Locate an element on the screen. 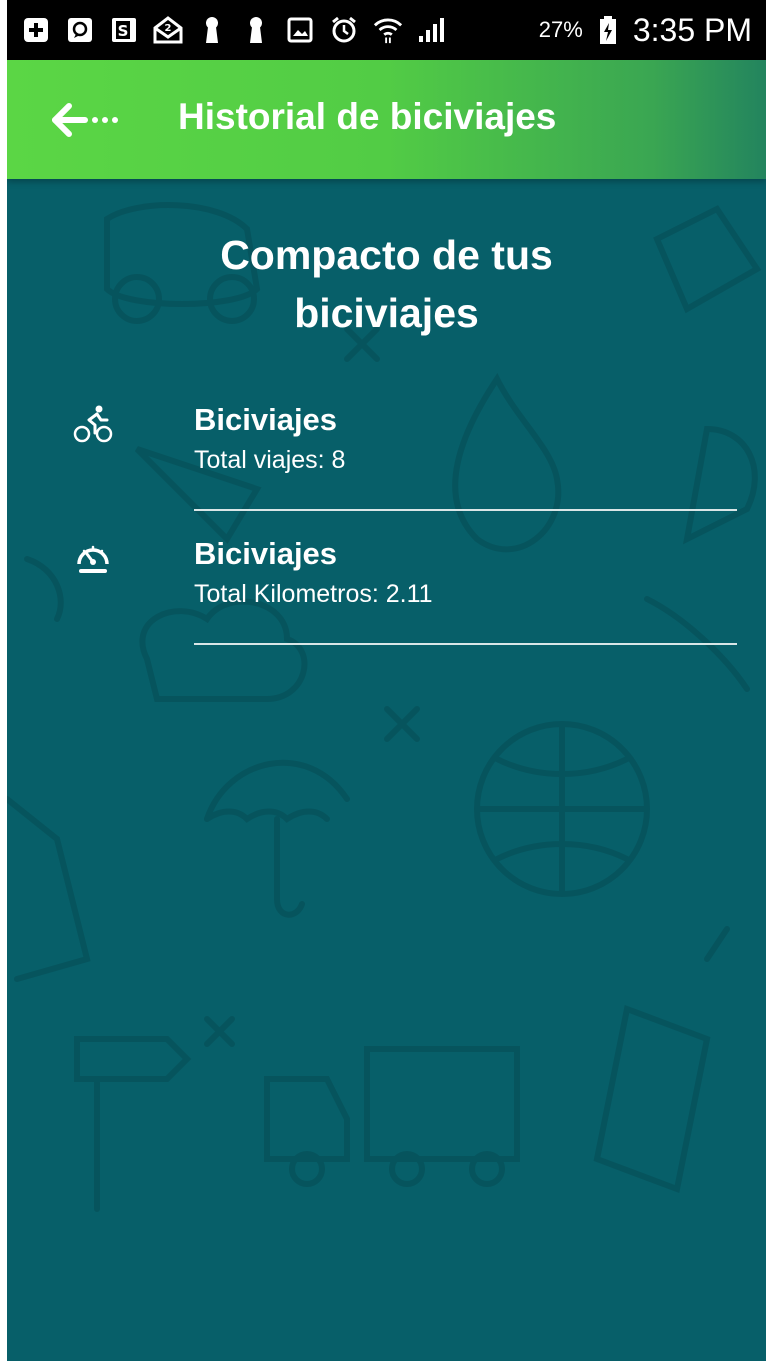 This screenshot has height=1361, width=766. list-item-kilometers: Biciviajes Total Kilometros: 2.11 is located at coordinates (386, 591).